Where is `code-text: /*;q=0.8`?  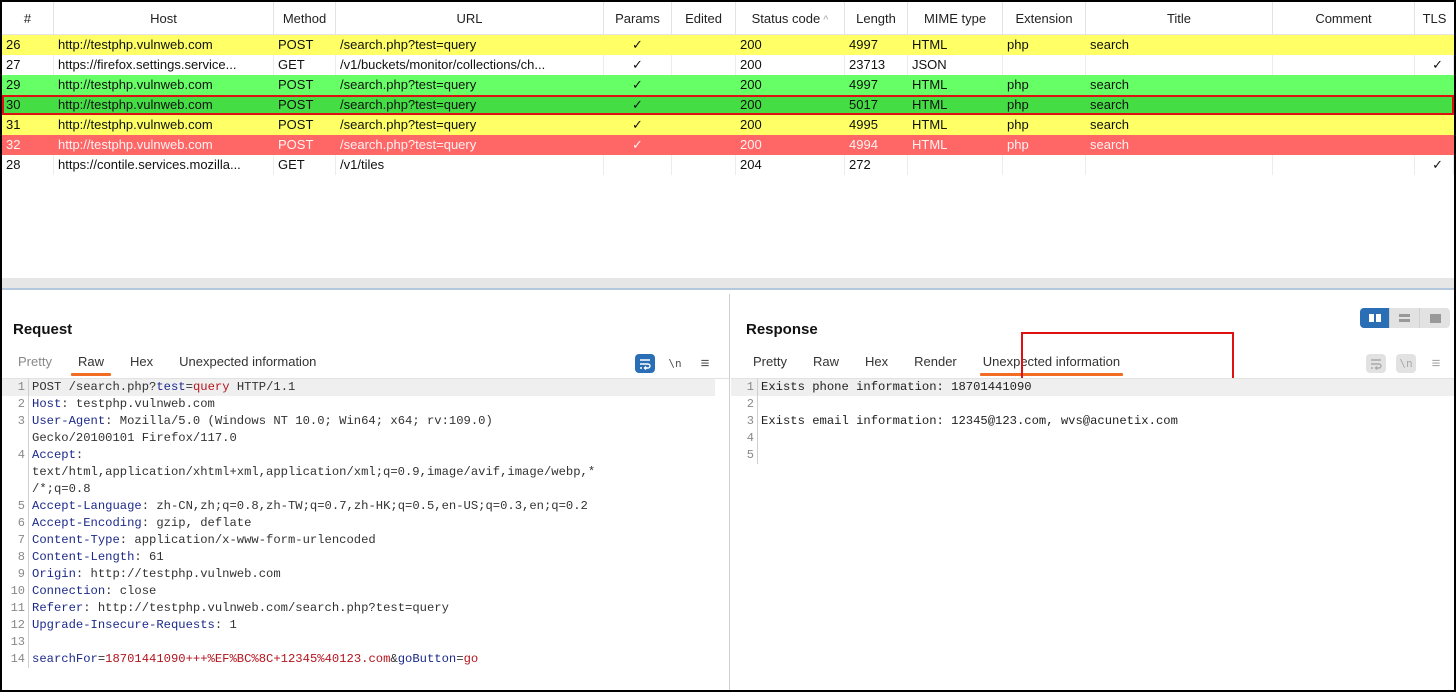
code-text: /*;q=0.8 is located at coordinates (61, 489).